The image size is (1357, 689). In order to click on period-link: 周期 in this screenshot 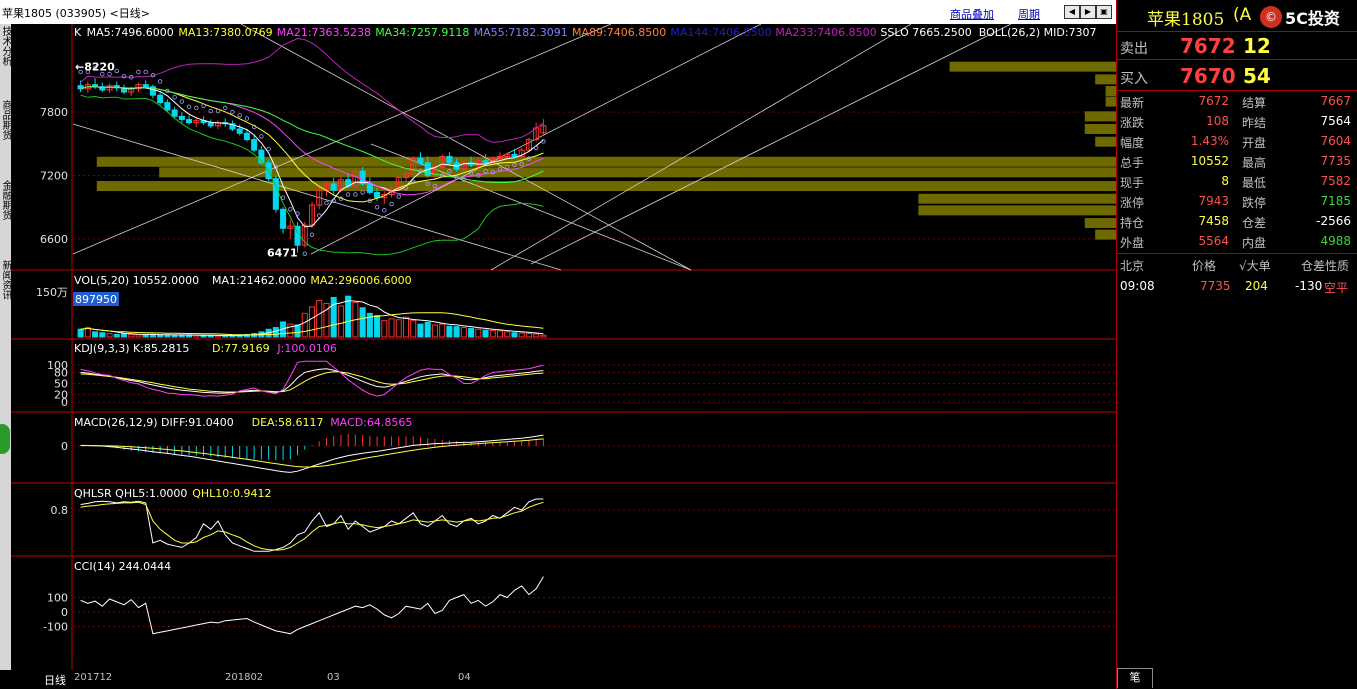, I will do `click(1029, 14)`.